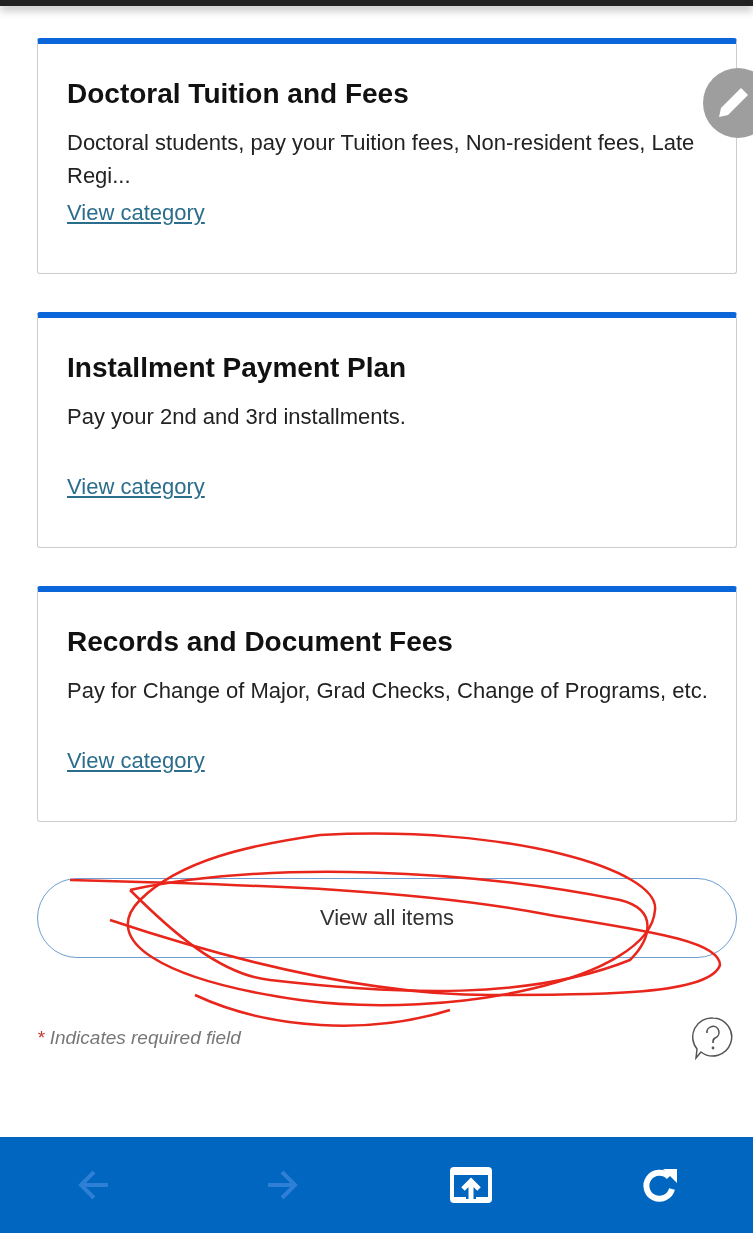 The width and height of the screenshot is (753, 1233). I want to click on help-icon, so click(713, 1038).